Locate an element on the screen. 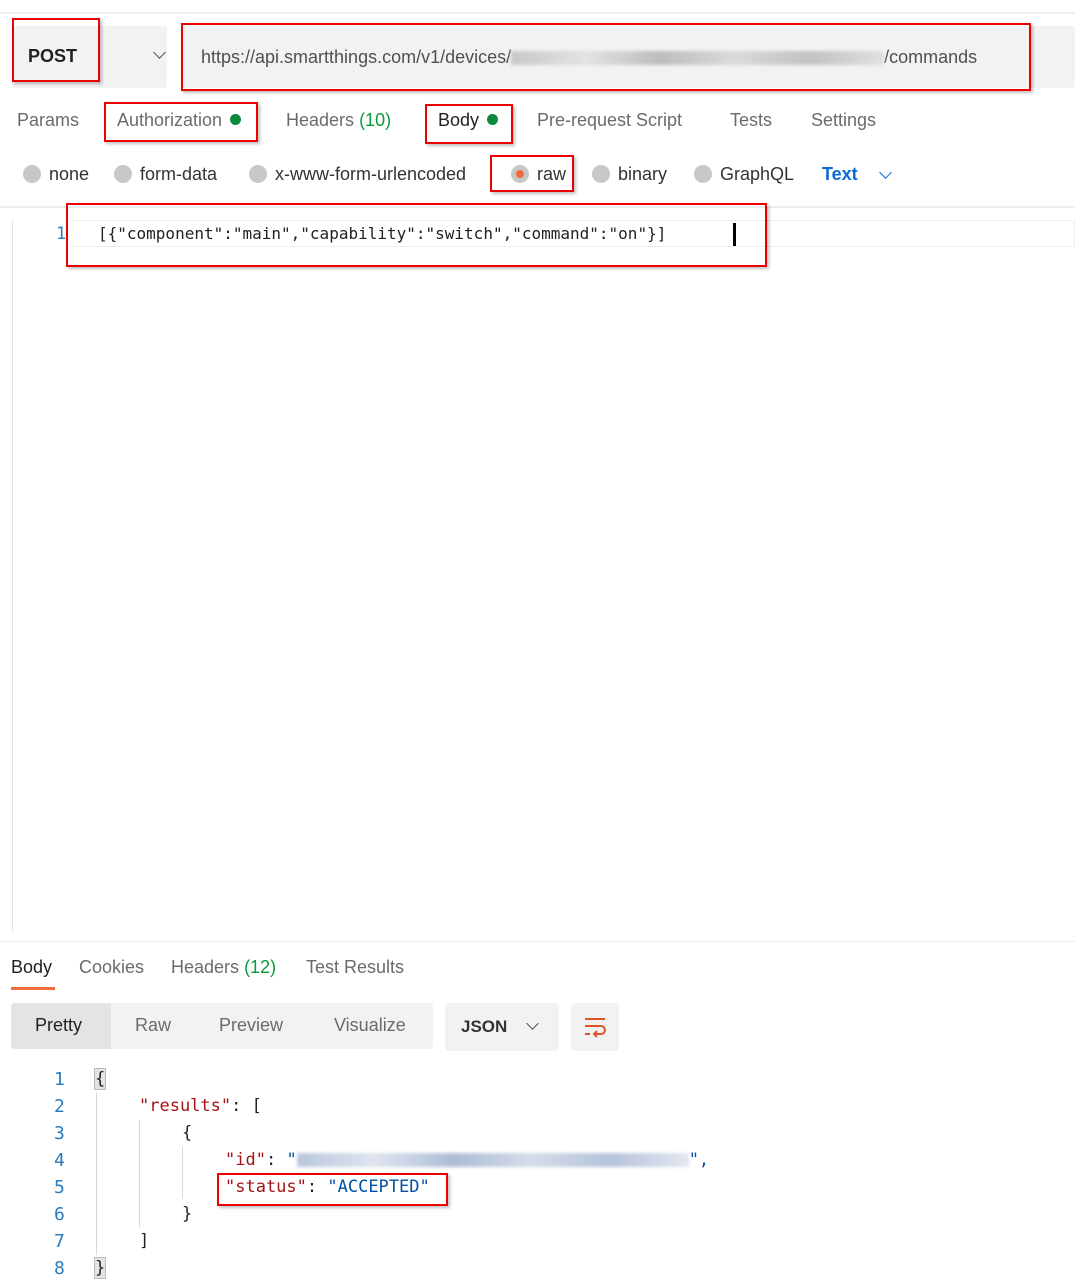  format-label: Text is located at coordinates (840, 174).